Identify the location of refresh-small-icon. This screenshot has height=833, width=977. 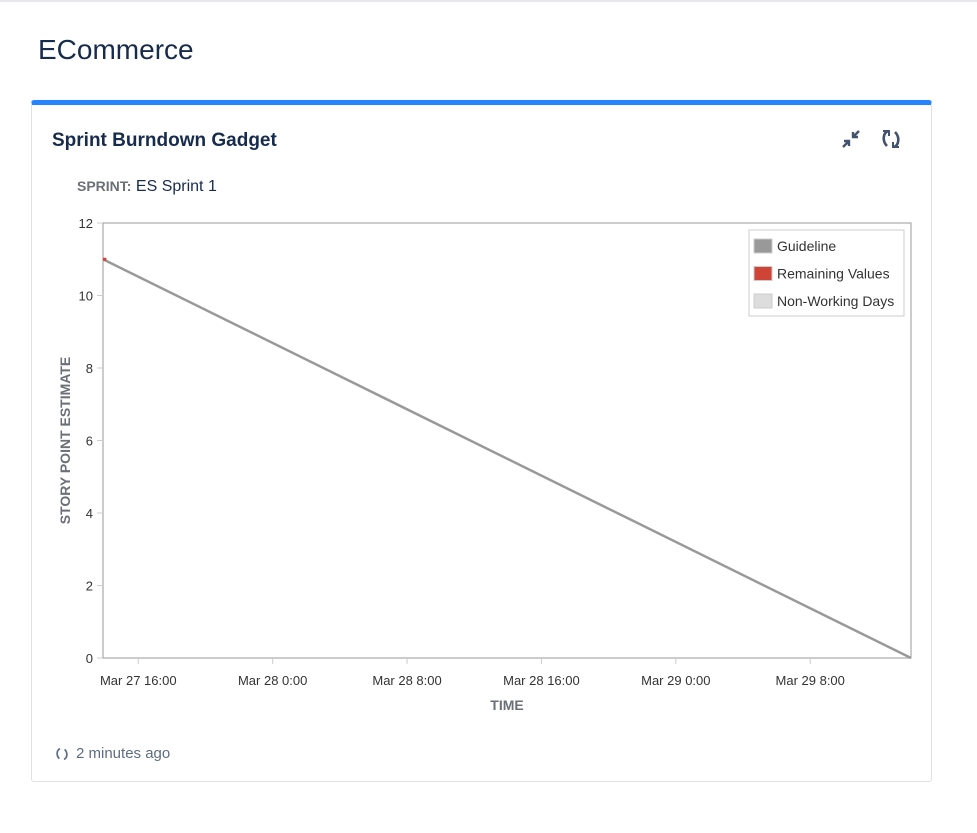
(62, 754).